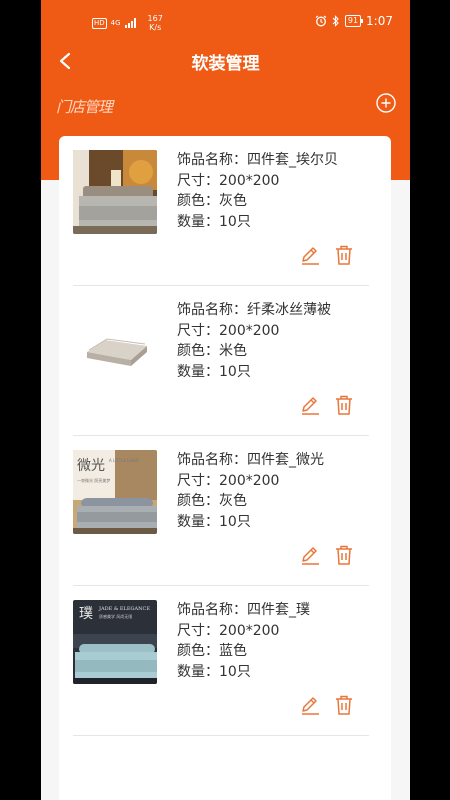  What do you see at coordinates (124, 460) in the screenshot?
I see `thumb-brand-en: A LITTLE LIGHT` at bounding box center [124, 460].